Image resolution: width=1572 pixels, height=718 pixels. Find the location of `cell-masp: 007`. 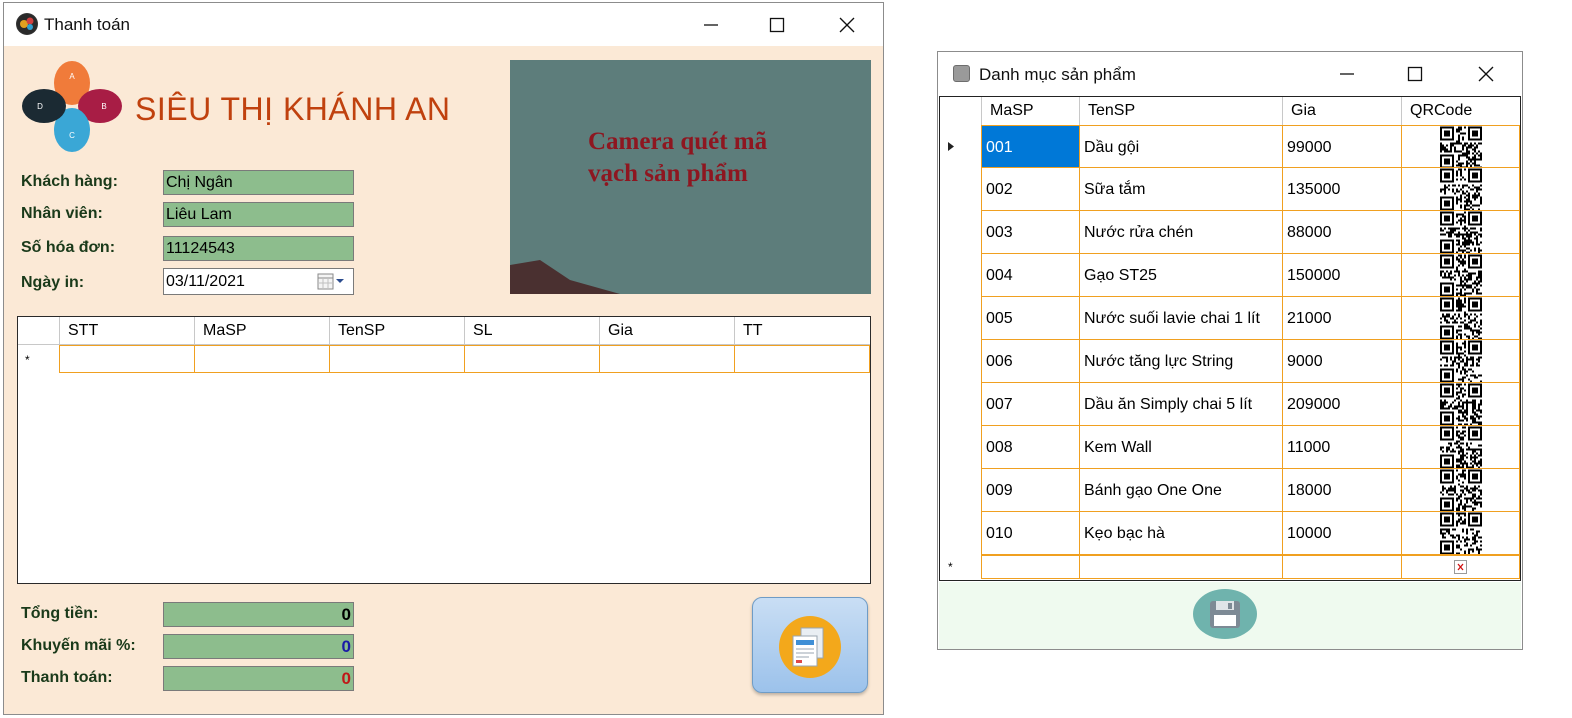

cell-masp: 007 is located at coordinates (1030, 404).